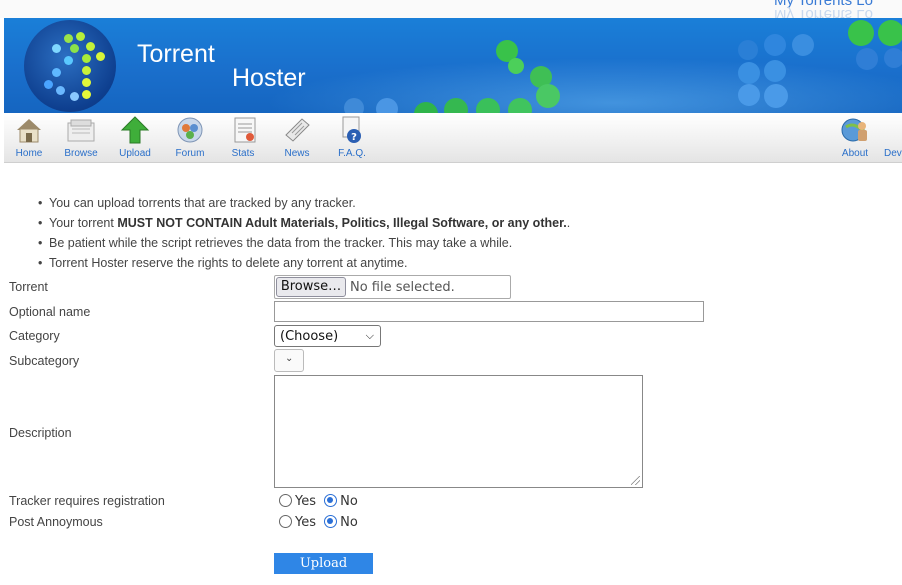  I want to click on nav-label: Upload, so click(135, 153).